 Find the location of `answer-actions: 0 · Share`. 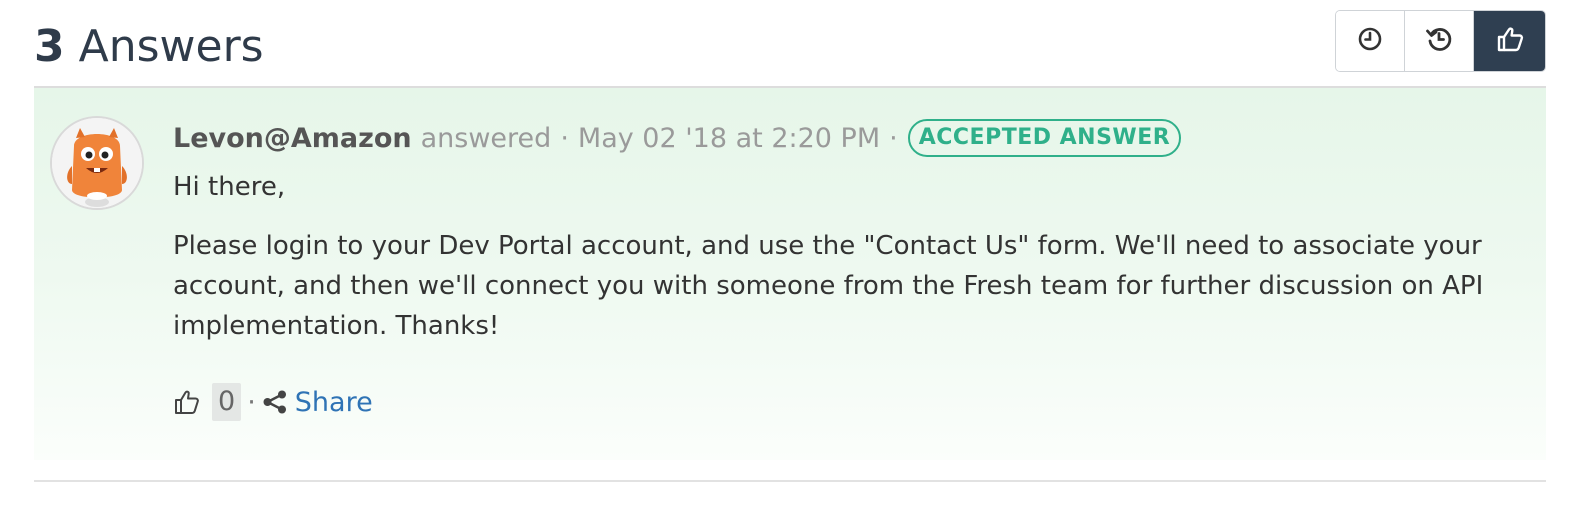

answer-actions: 0 · Share is located at coordinates (273, 402).